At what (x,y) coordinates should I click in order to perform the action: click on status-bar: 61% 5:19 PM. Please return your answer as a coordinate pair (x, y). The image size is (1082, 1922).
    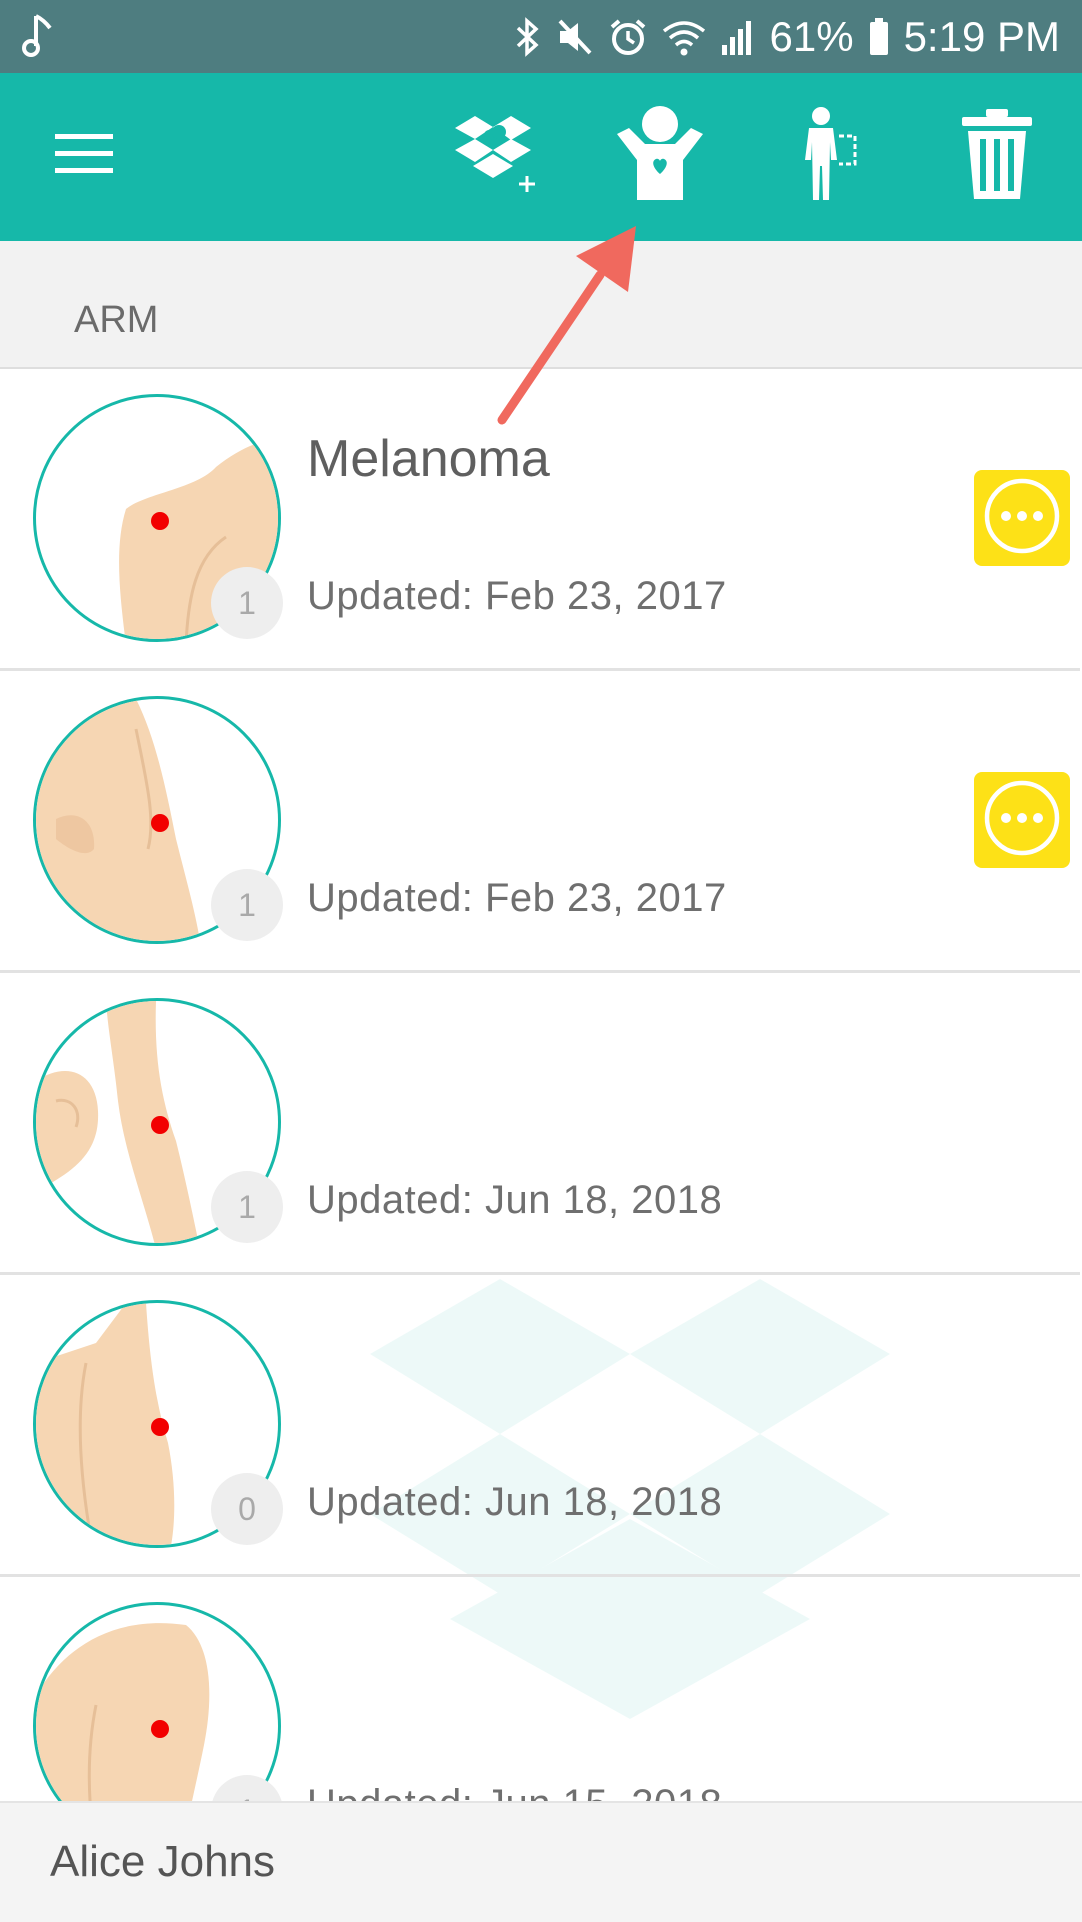
    Looking at the image, I should click on (541, 36).